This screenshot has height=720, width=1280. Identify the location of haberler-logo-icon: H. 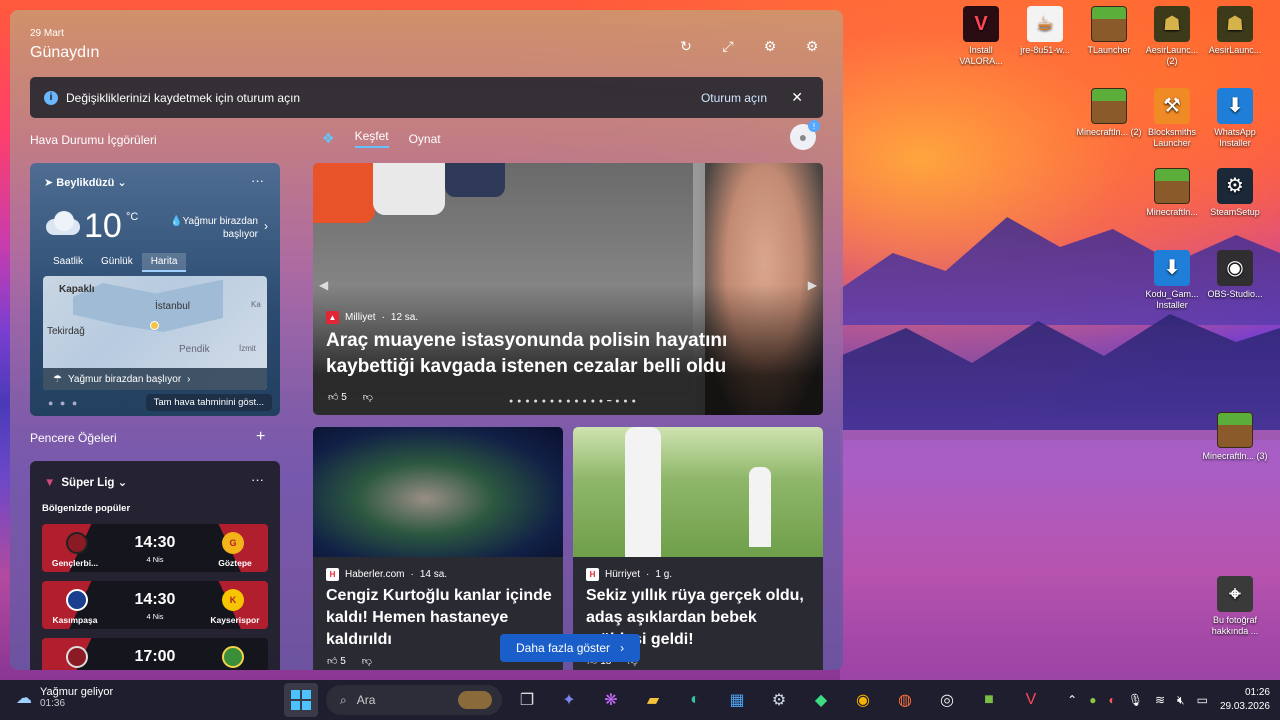
(332, 574).